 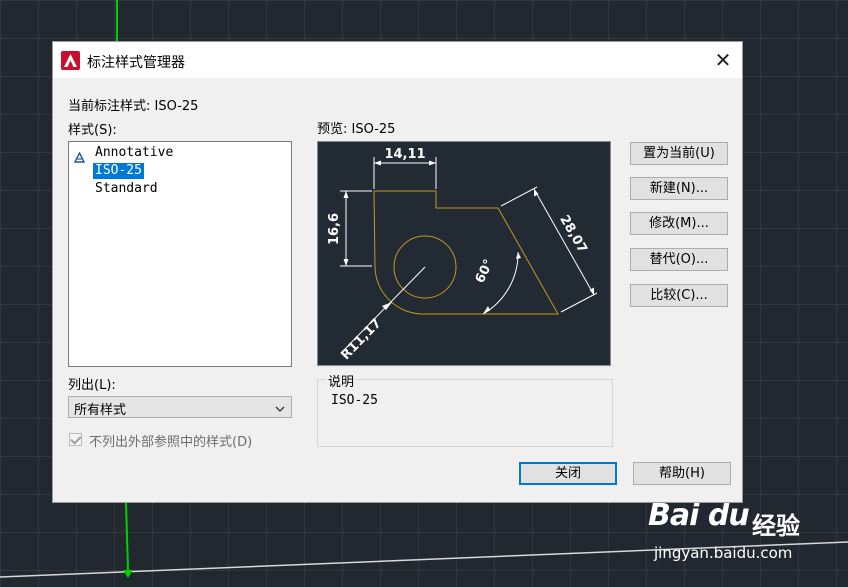 What do you see at coordinates (682, 473) in the screenshot?
I see `help-button: 帮助(H)` at bounding box center [682, 473].